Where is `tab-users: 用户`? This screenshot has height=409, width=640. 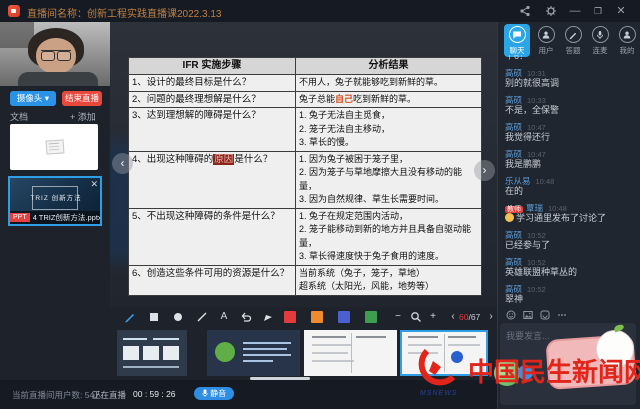
tab-users: 用户 is located at coordinates (546, 41).